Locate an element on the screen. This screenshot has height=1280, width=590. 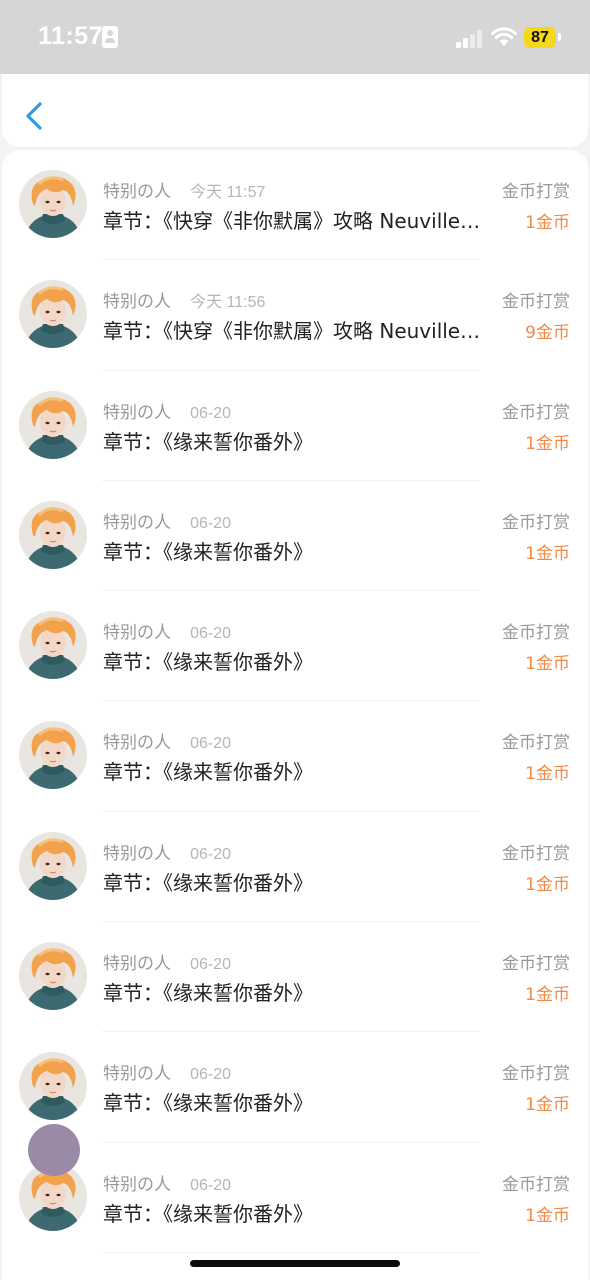
status-time: 11:57 is located at coordinates (71, 36).